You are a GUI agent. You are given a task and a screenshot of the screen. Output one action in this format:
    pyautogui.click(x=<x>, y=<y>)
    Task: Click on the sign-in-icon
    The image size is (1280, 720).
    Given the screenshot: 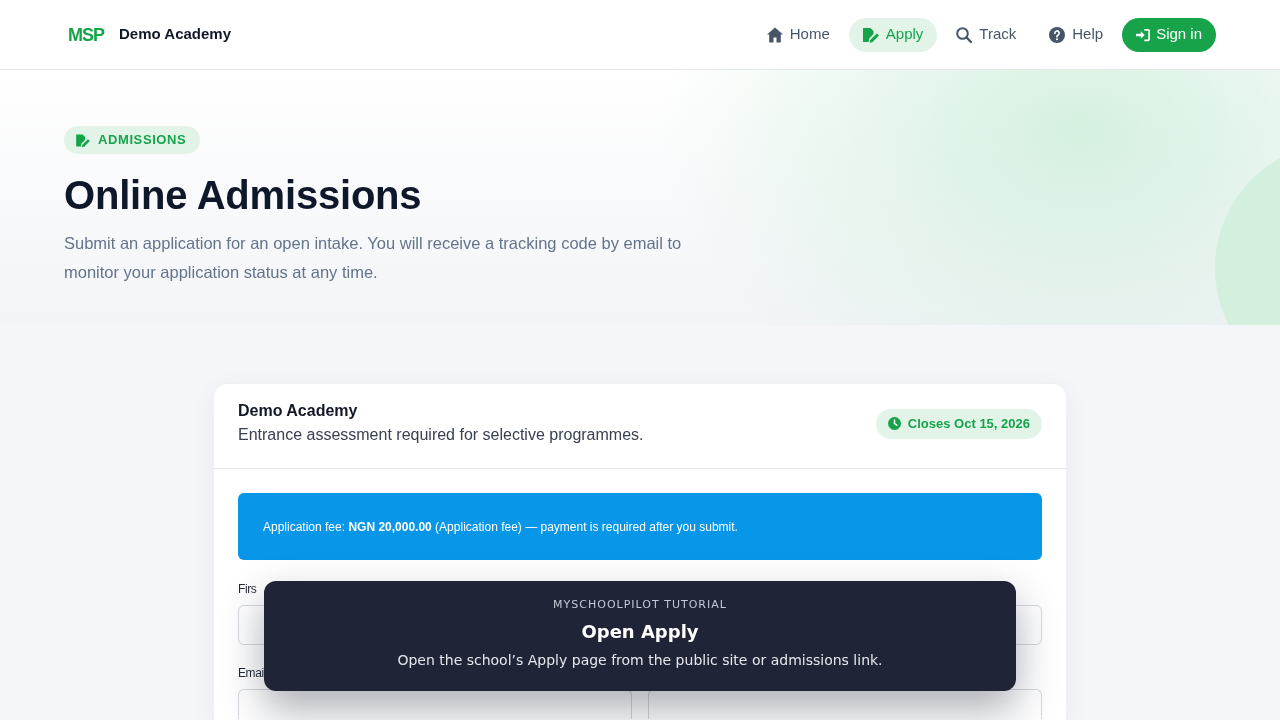 What is the action you would take?
    pyautogui.click(x=1143, y=34)
    